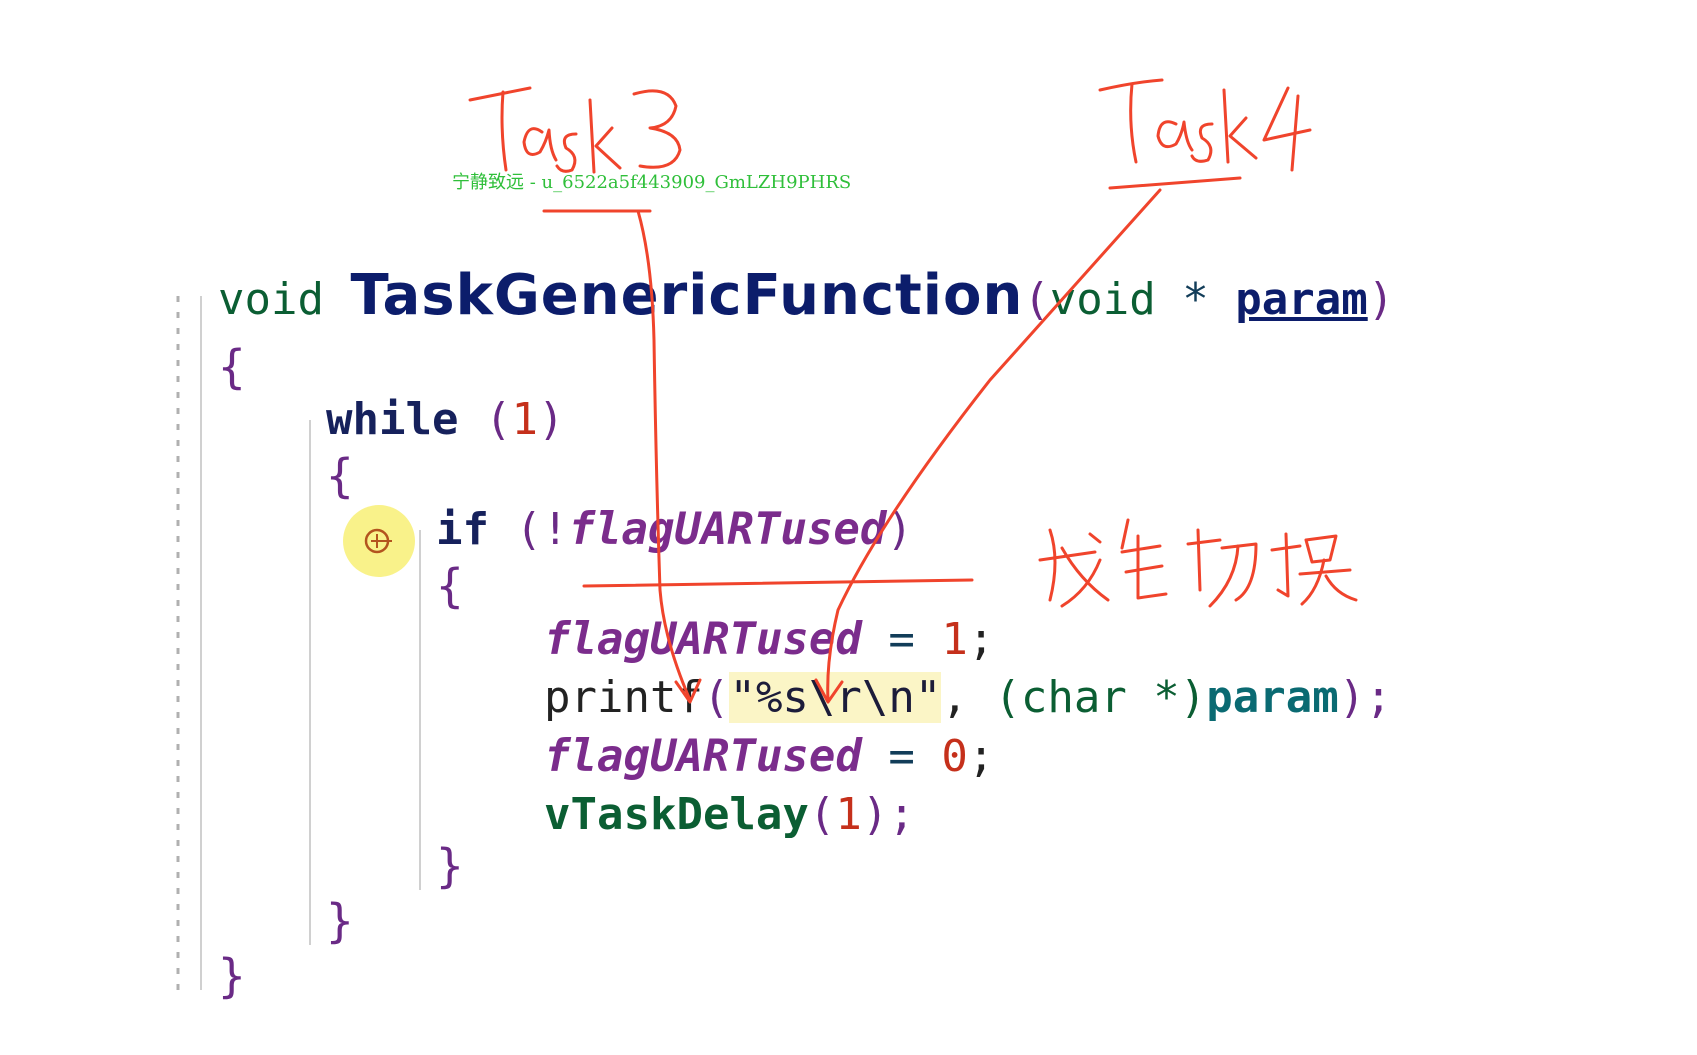 Image resolution: width=1697 pixels, height=1055 pixels. What do you see at coordinates (1102, 299) in the screenshot?
I see `param-type: void` at bounding box center [1102, 299].